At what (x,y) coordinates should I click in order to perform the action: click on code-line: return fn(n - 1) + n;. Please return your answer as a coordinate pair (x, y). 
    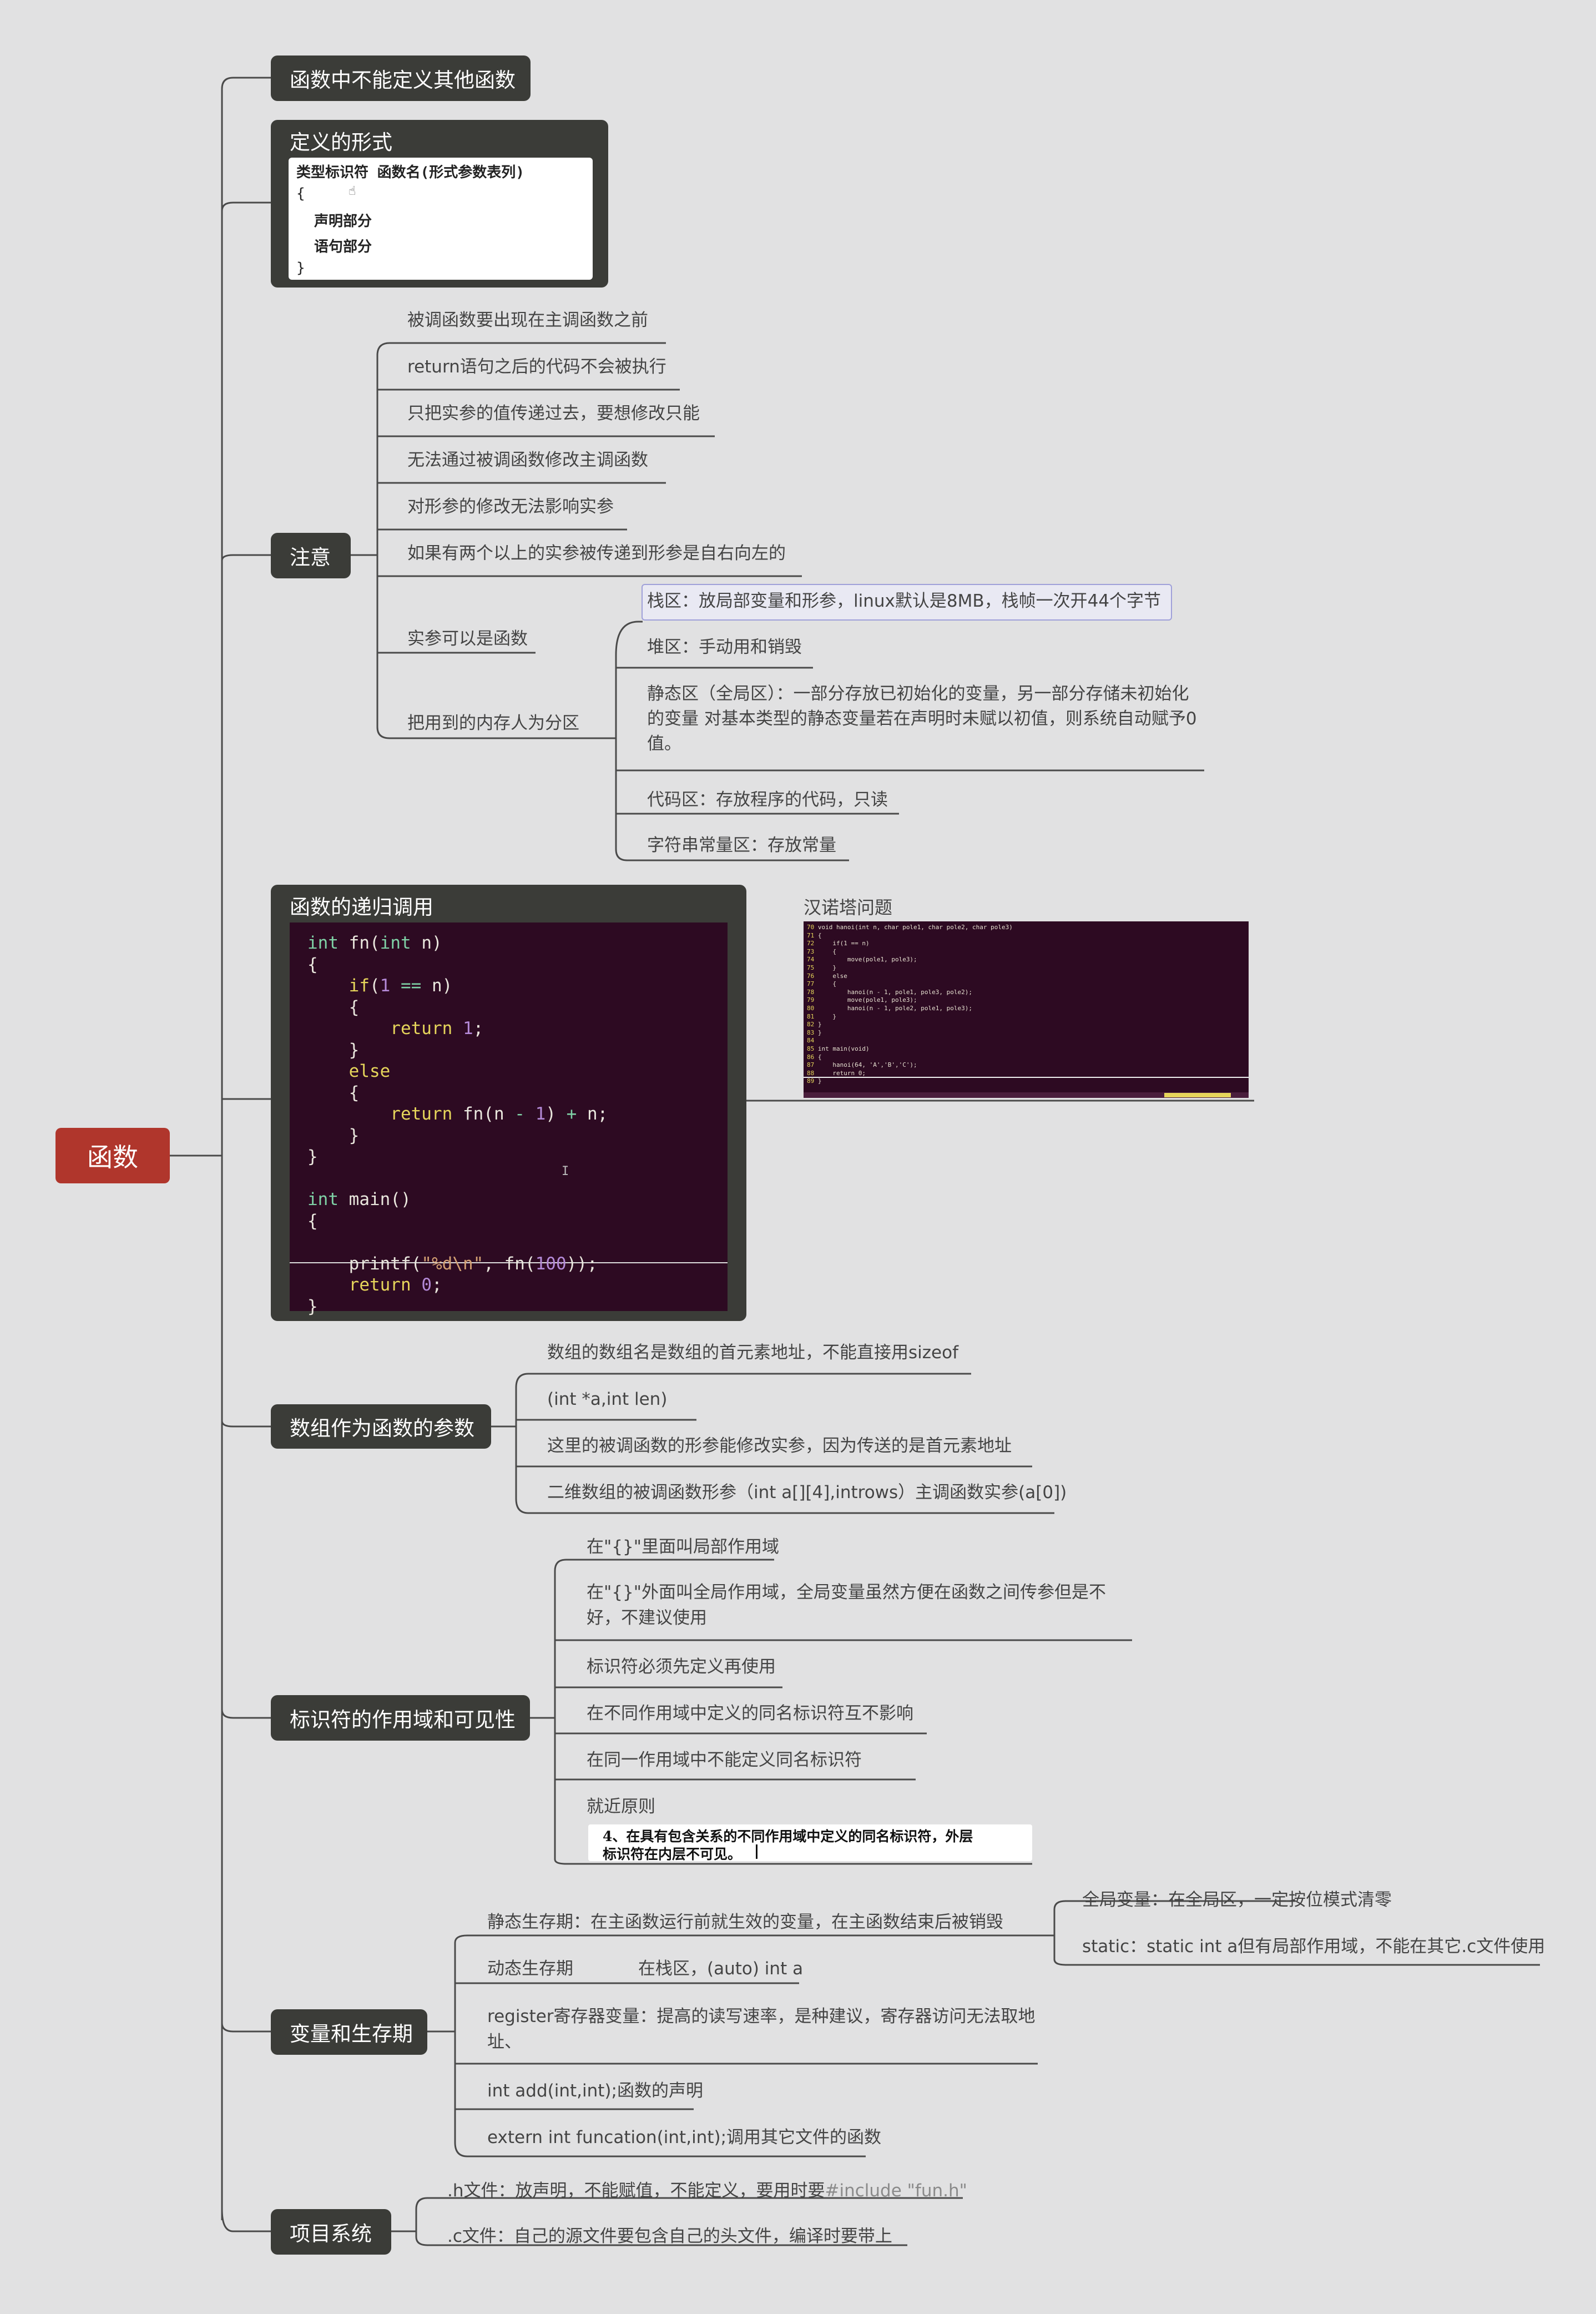
    Looking at the image, I should click on (499, 1114).